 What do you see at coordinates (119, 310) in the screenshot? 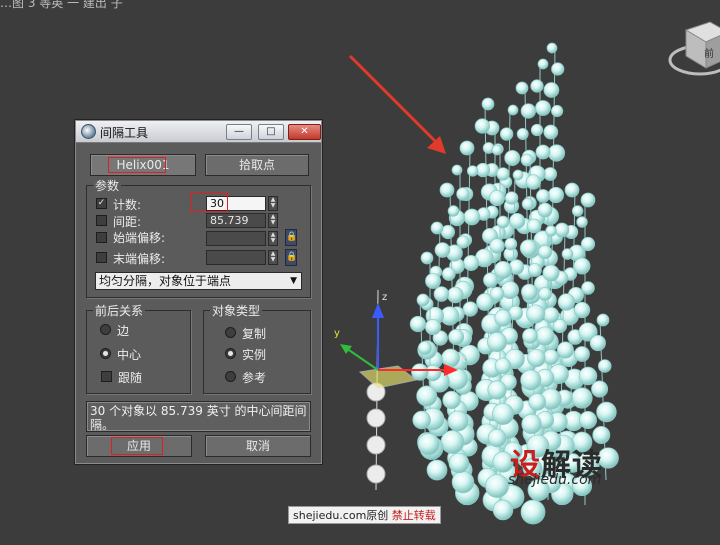
I see `context-title: 前后关系` at bounding box center [119, 310].